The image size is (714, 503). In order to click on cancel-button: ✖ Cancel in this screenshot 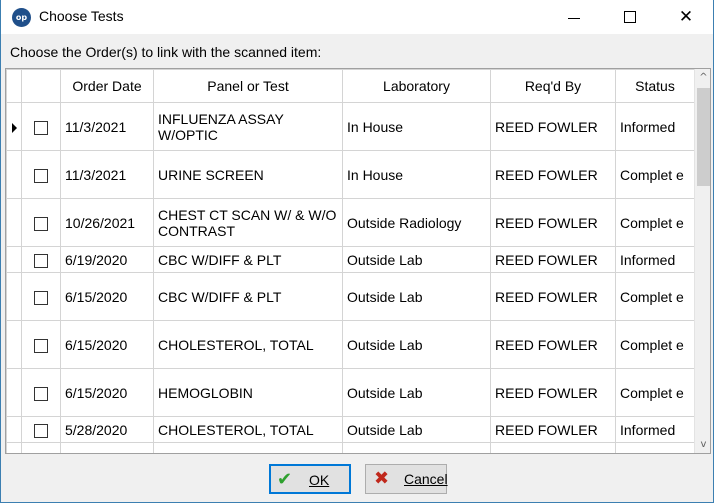, I will do `click(406, 479)`.